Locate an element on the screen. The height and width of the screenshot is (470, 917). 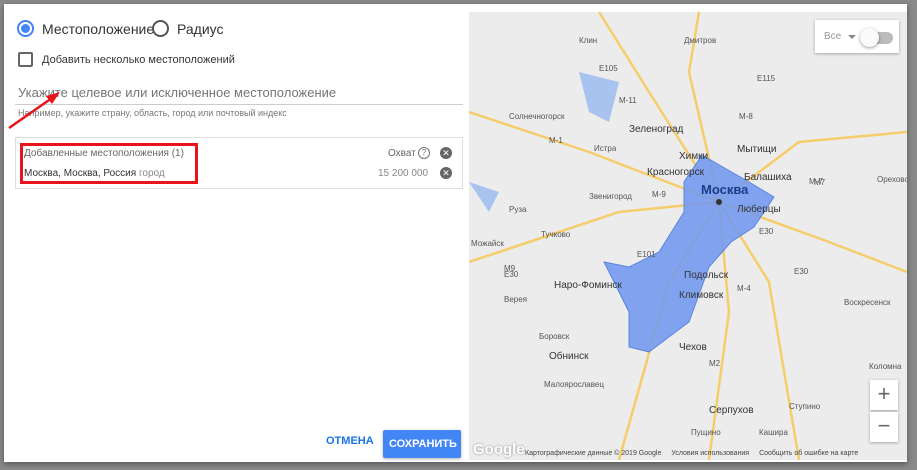
map-city-label: Ступино is located at coordinates (805, 406).